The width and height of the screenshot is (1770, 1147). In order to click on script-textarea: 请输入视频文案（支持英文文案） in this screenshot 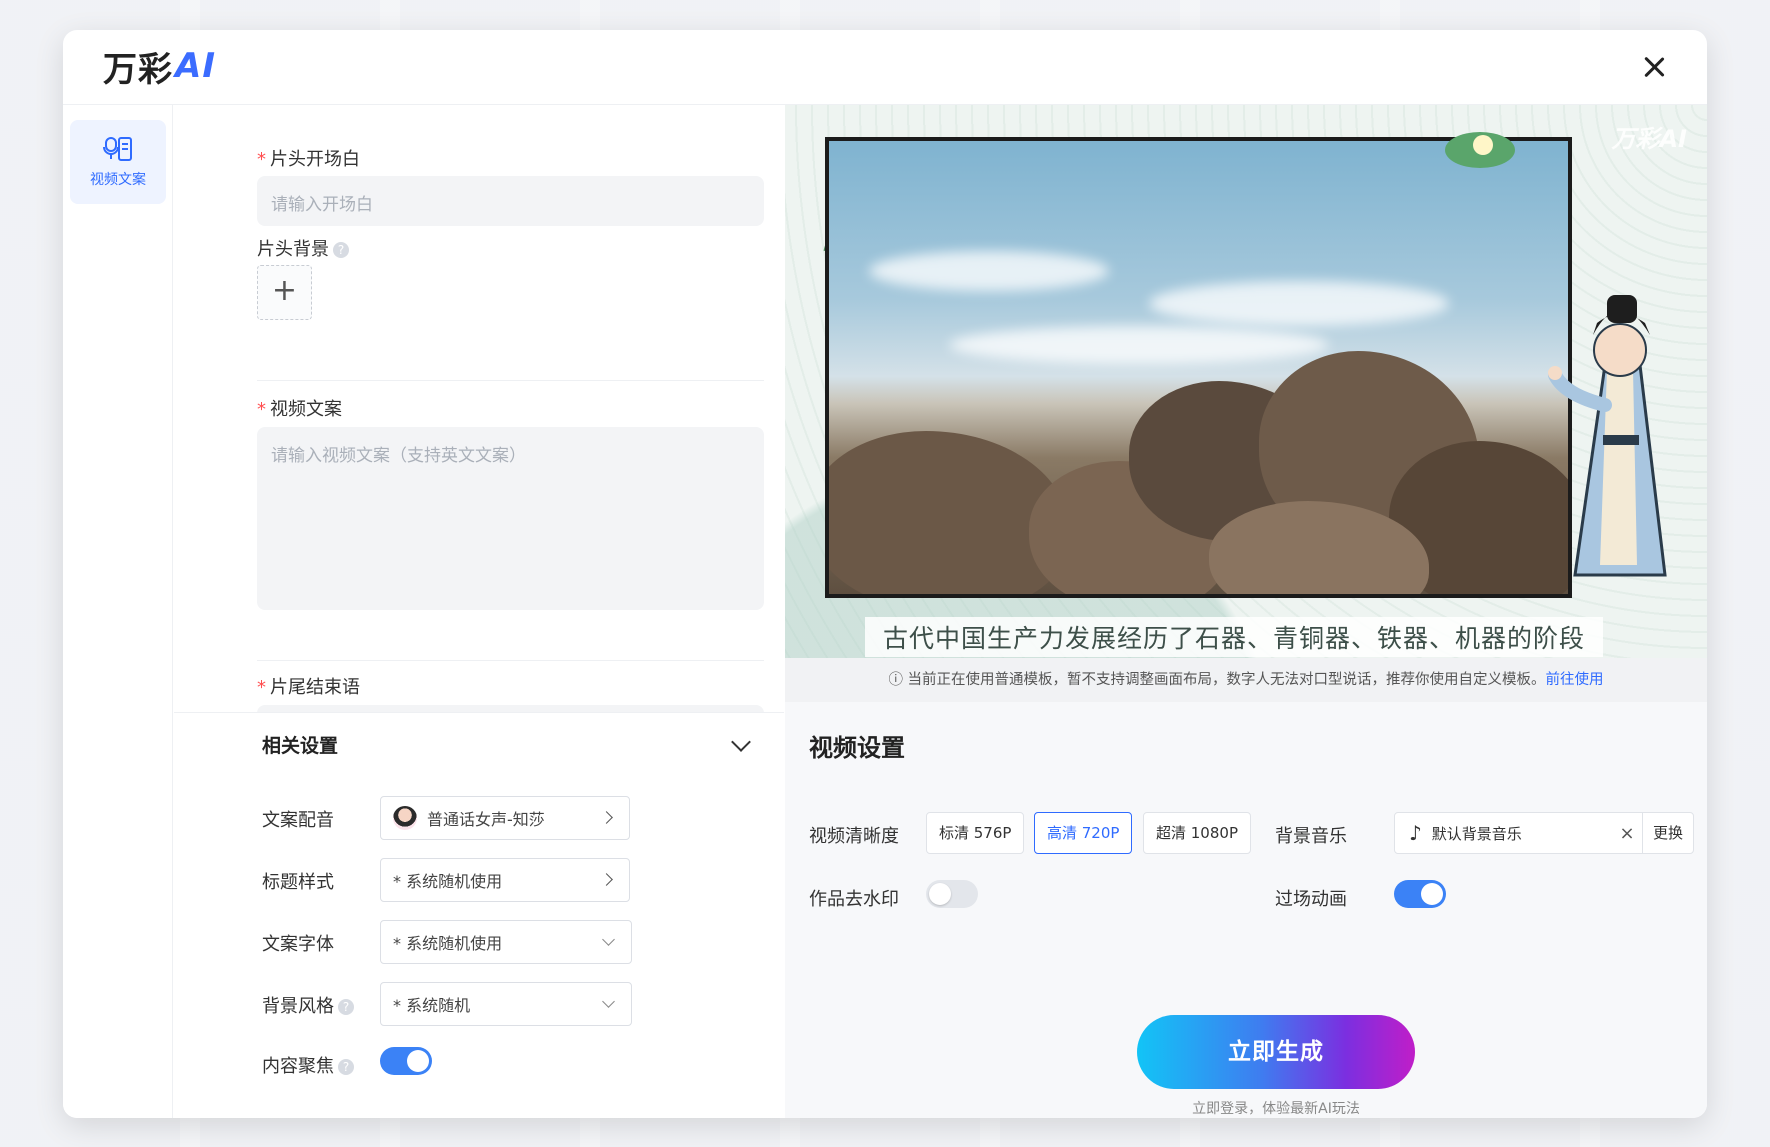, I will do `click(510, 518)`.